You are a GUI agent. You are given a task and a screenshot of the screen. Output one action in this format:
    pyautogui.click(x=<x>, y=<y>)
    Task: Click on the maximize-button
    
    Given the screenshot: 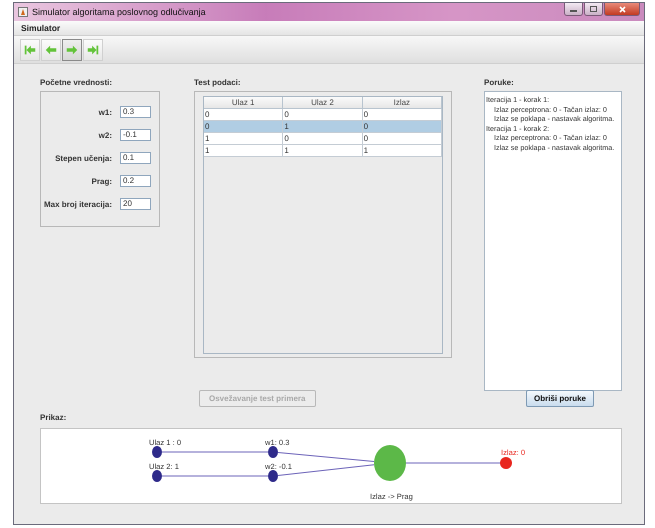 What is the action you would take?
    pyautogui.click(x=593, y=9)
    